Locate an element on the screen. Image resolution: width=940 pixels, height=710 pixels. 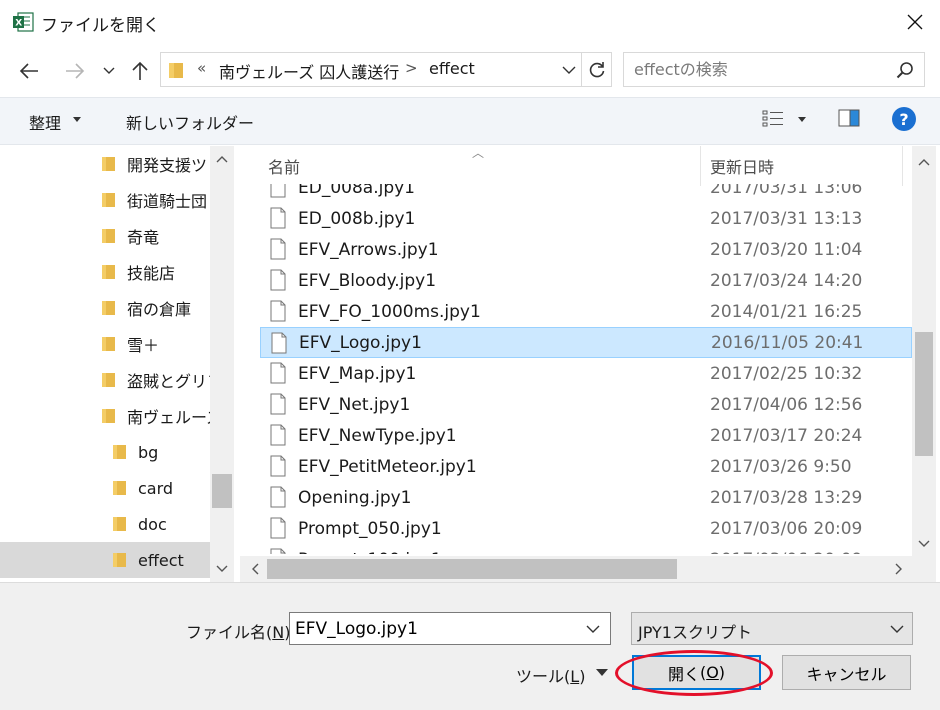
caret-down-icon is located at coordinates (602, 672).